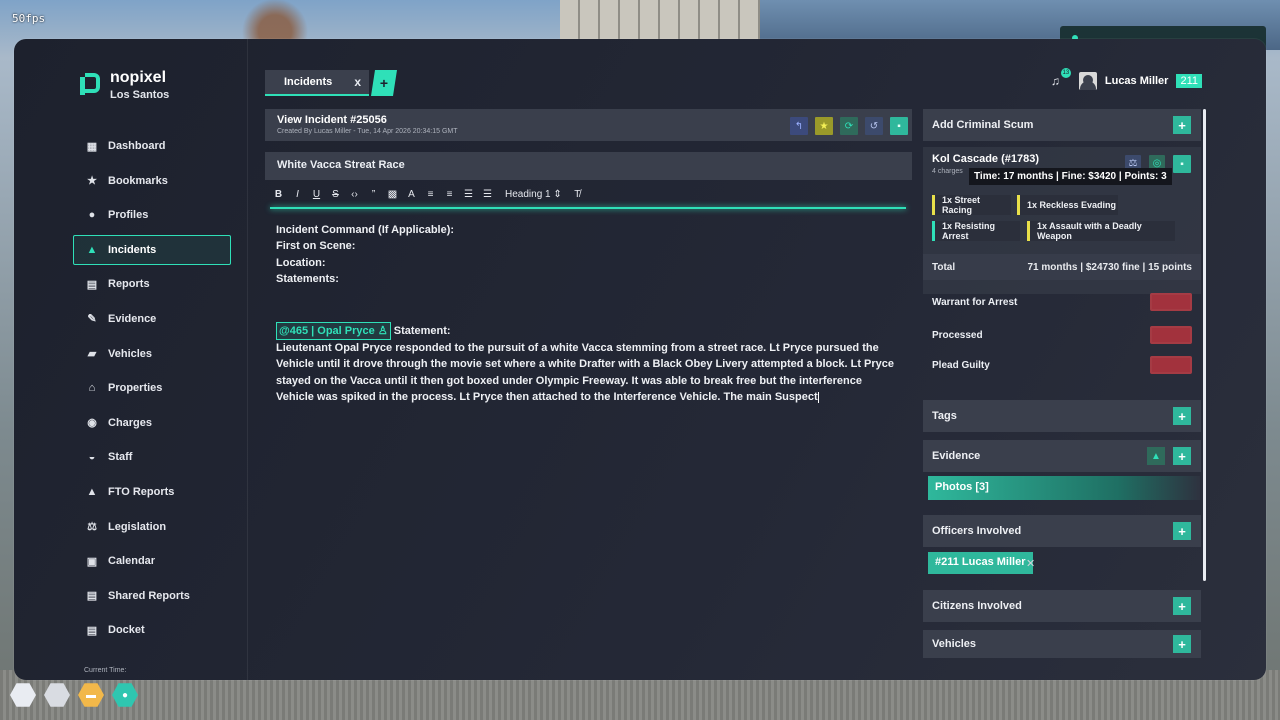  What do you see at coordinates (1182, 644) in the screenshot?
I see `add-vehicle-button: +` at bounding box center [1182, 644].